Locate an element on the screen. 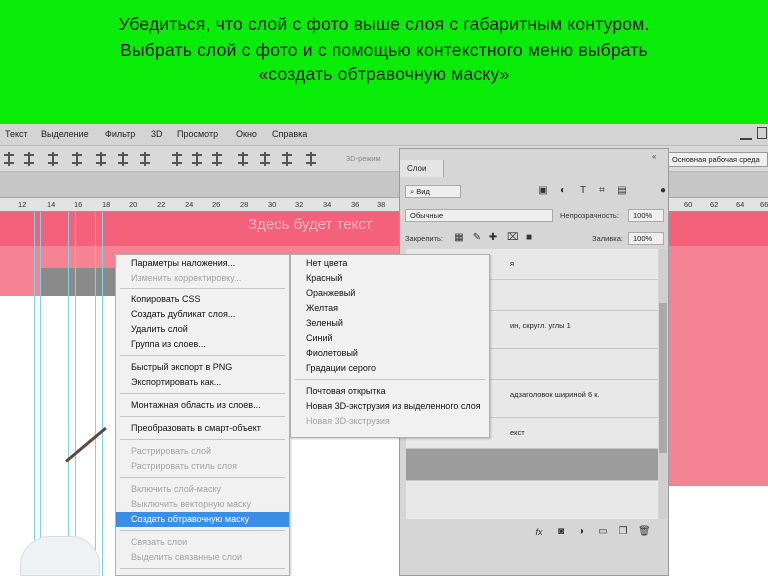 Image resolution: width=768 pixels, height=576 pixels. menu-selection: Выделение is located at coordinates (65, 134).